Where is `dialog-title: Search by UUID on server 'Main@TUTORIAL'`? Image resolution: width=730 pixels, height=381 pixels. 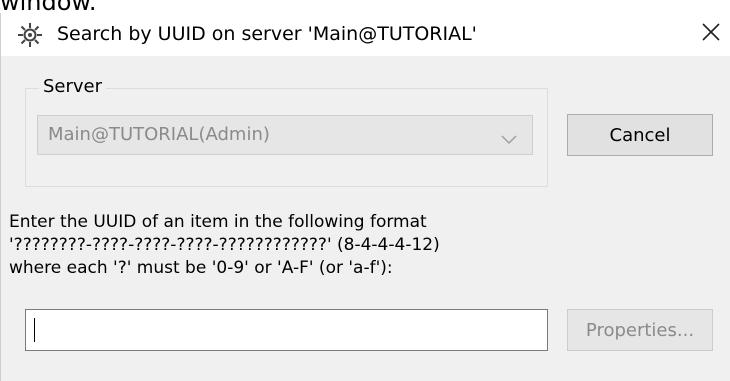
dialog-title: Search by UUID on server 'Main@TUTORIAL' is located at coordinates (267, 34).